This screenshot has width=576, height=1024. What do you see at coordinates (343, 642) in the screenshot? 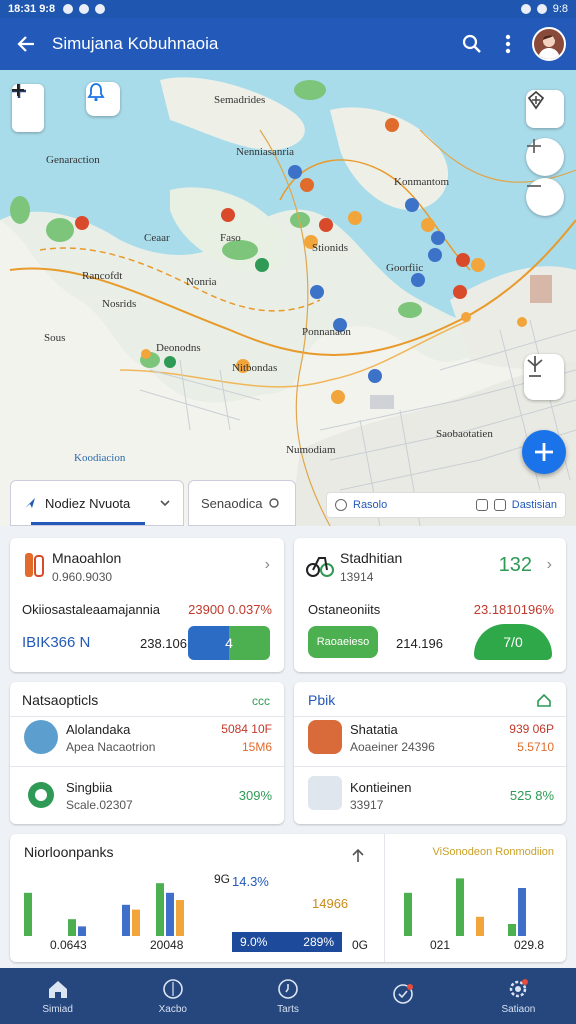
I see `status-pill: Raoaeieso` at bounding box center [343, 642].